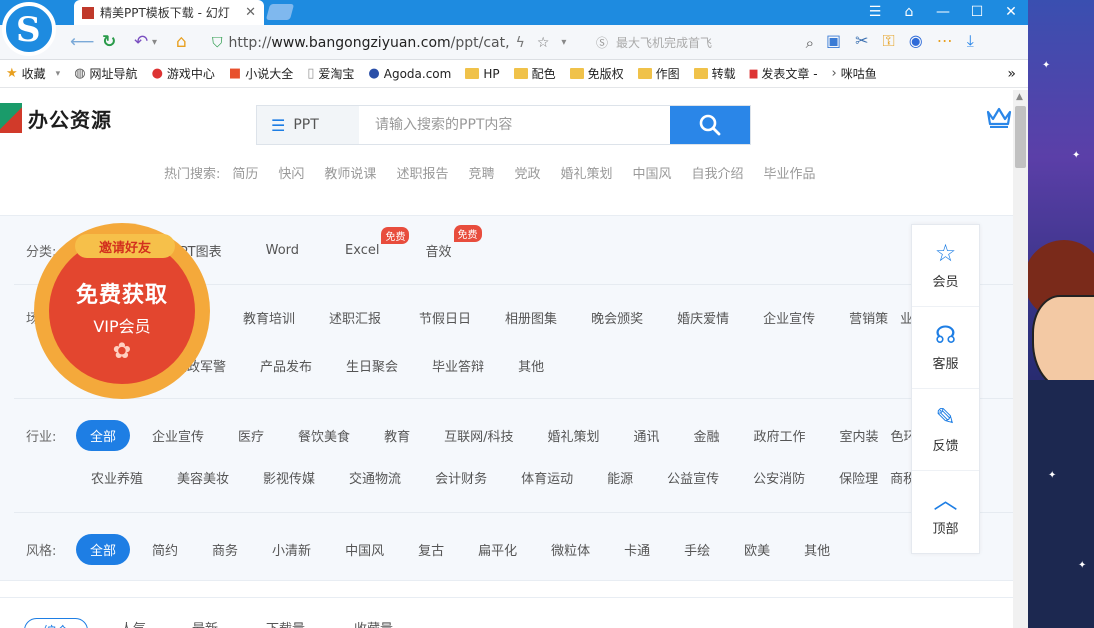  Describe the element at coordinates (646, 435) in the screenshot. I see `industry-option: 通讯` at that location.